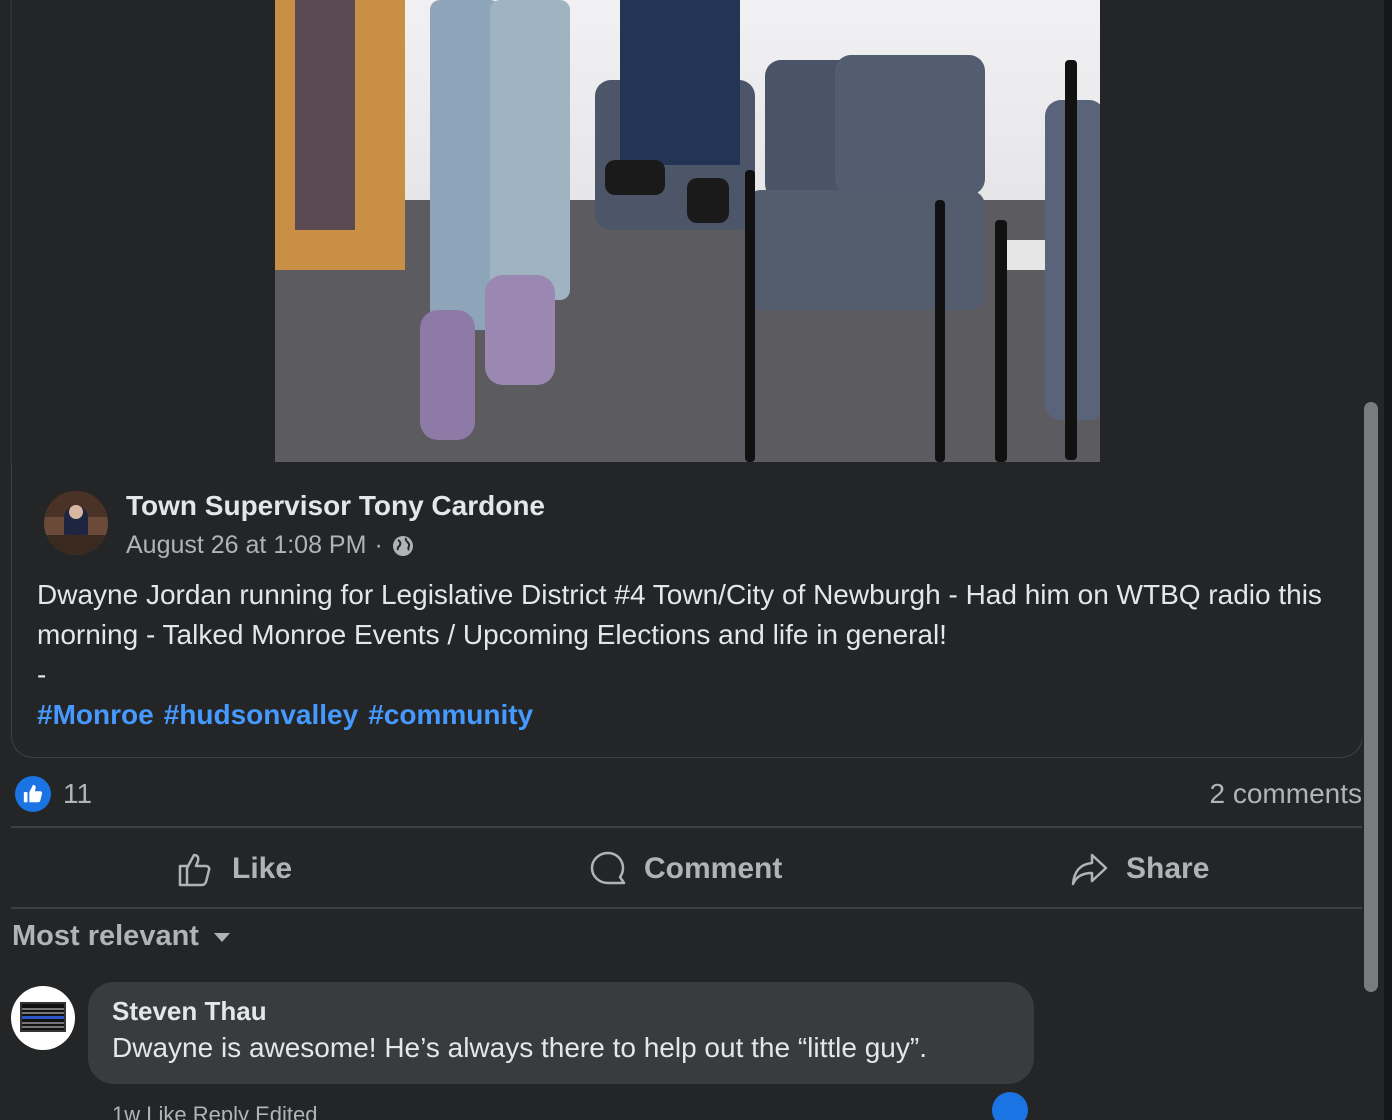  What do you see at coordinates (95, 715) in the screenshot?
I see `hashtag-link: #Monroe` at bounding box center [95, 715].